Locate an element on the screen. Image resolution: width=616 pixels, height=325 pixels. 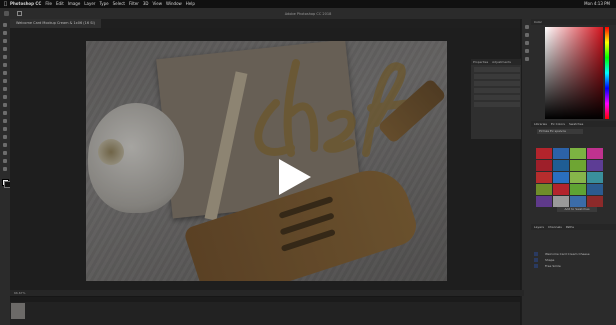
layer-row: Free Smile is located at coordinates (573, 266).